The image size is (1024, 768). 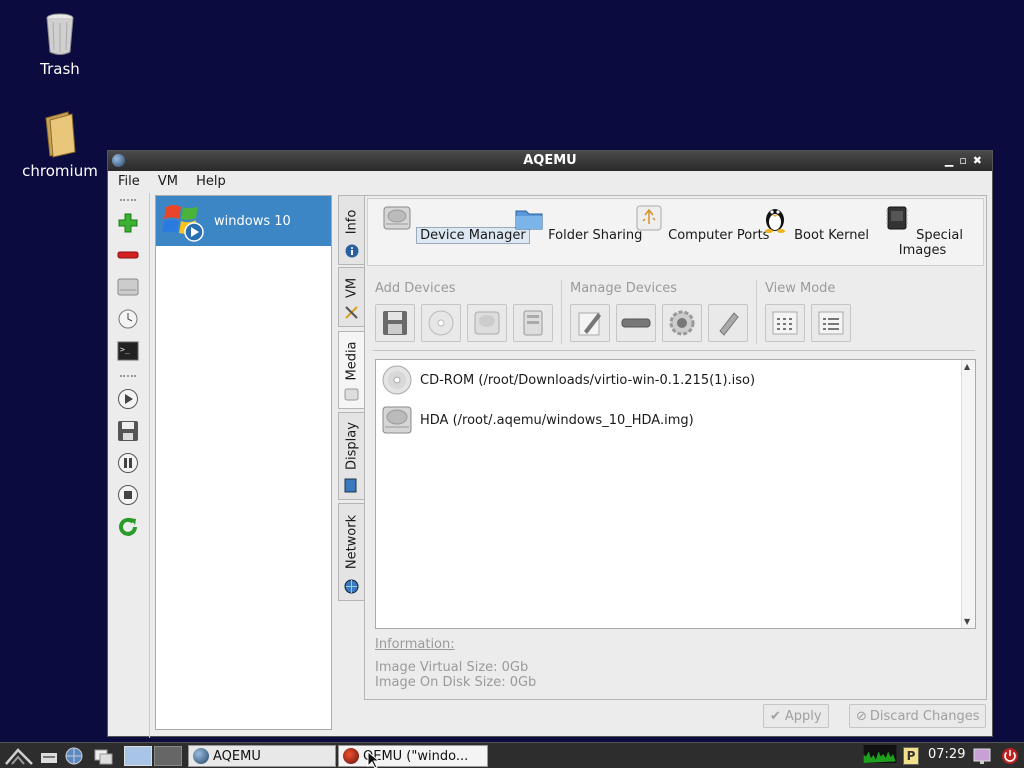 What do you see at coordinates (897, 218) in the screenshot?
I see `chip-icon` at bounding box center [897, 218].